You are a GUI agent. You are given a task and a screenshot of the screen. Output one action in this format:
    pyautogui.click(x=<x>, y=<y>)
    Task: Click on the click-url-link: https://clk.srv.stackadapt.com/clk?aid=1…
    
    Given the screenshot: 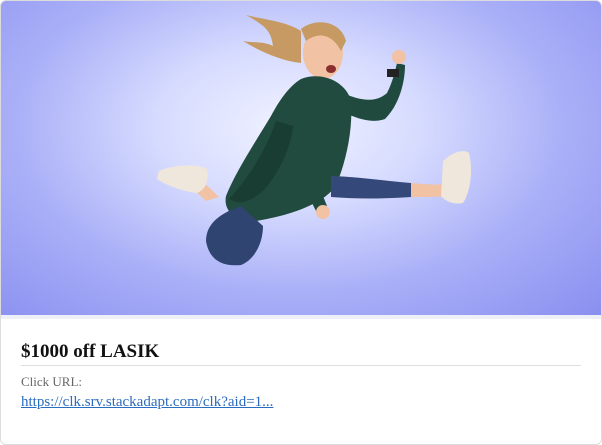 What is the action you would take?
    pyautogui.click(x=147, y=402)
    